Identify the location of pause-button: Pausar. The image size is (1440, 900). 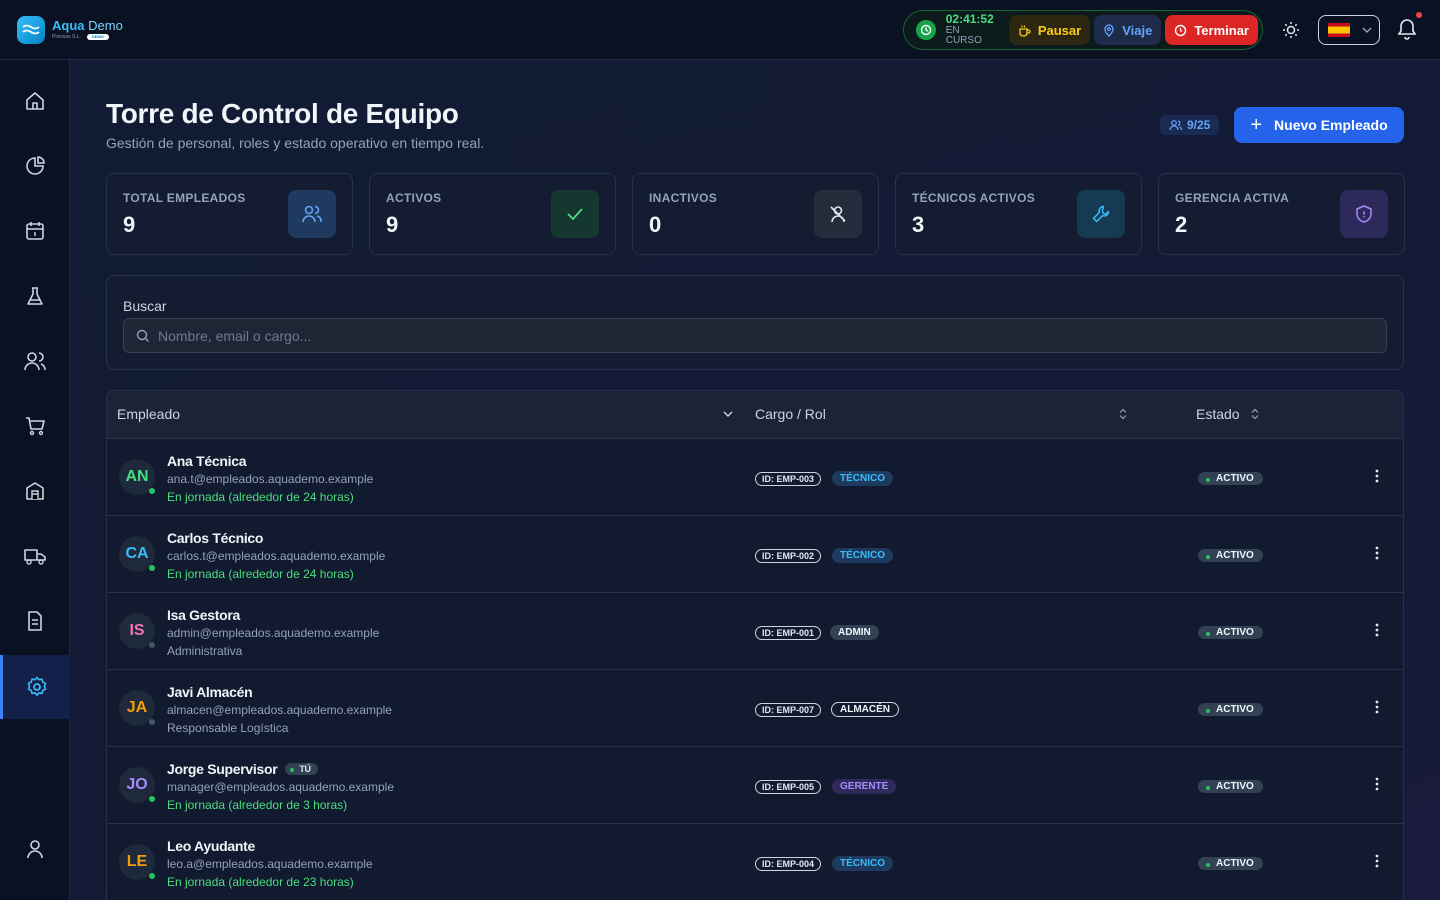
(1049, 30).